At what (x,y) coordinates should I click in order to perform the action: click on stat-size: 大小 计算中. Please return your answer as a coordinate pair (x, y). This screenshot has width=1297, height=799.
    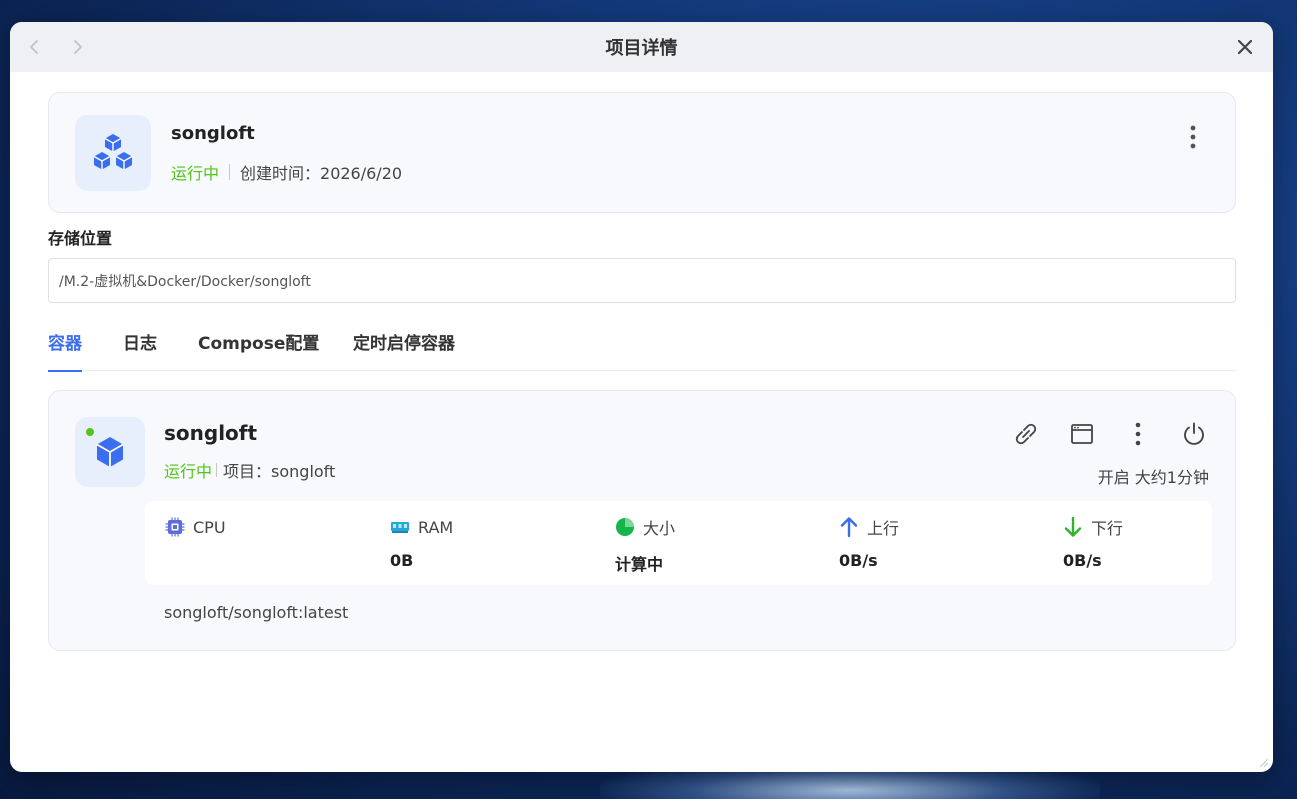
    Looking at the image, I should click on (645, 545).